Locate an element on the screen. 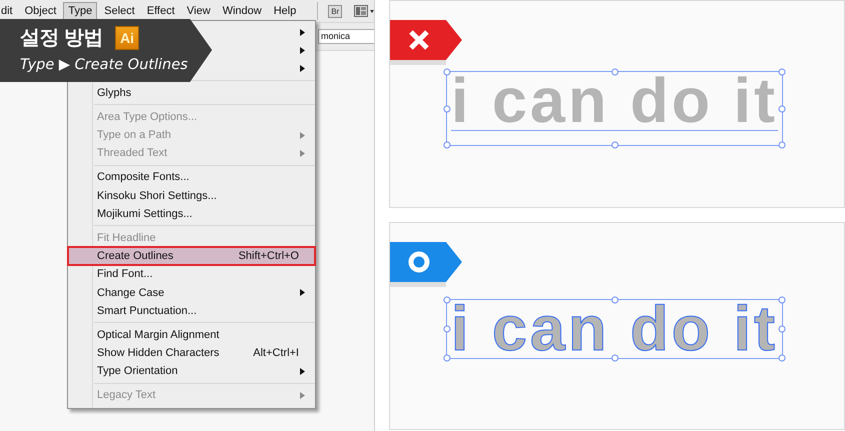  menu-bar-item: Type is located at coordinates (80, 11).